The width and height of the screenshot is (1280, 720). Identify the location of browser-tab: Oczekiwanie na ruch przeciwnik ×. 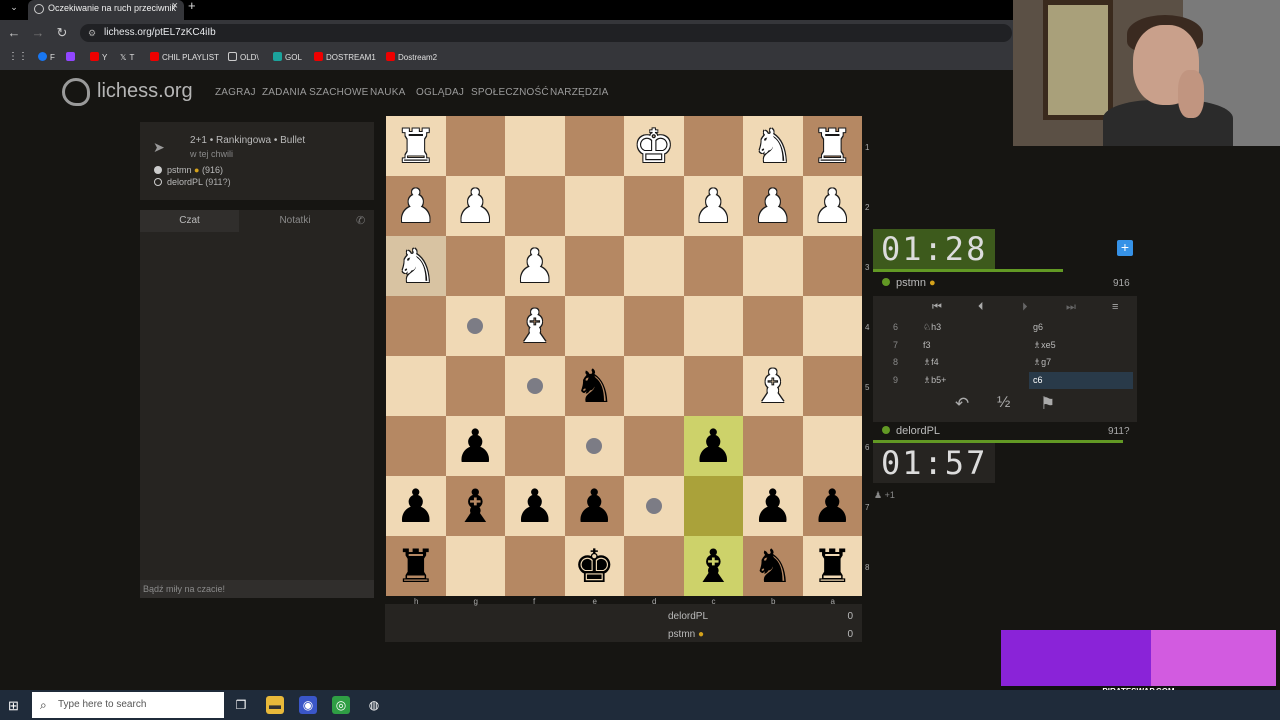
(106, 10).